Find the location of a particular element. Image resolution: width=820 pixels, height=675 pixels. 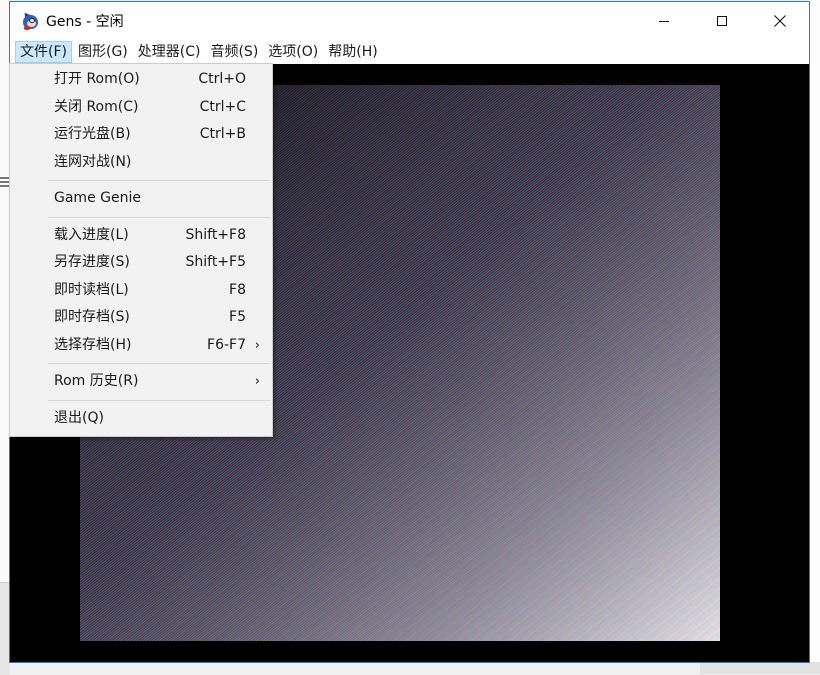

menu-item-open-rom: 打开 Rom(O) Ctrl+O is located at coordinates (141, 80).